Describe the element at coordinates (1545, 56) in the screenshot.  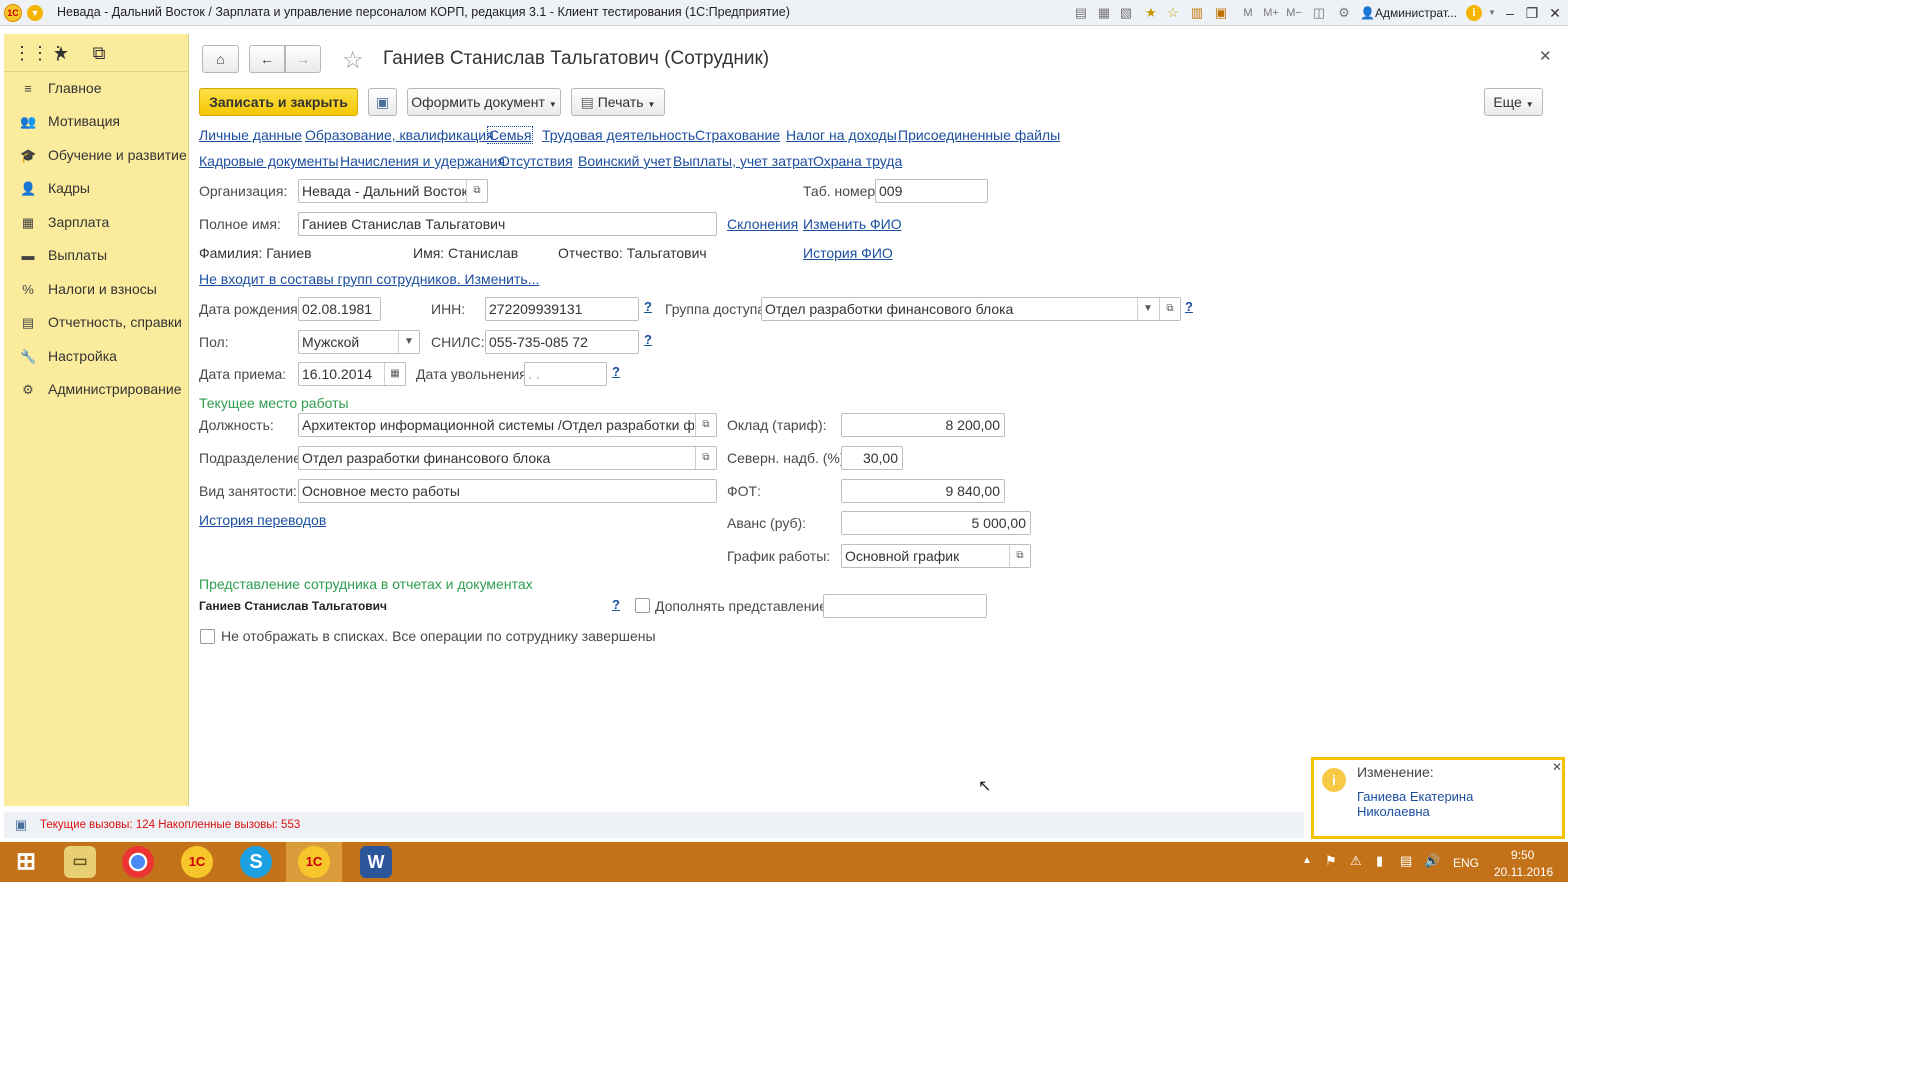
I see `close-form-icon: ✕` at that location.